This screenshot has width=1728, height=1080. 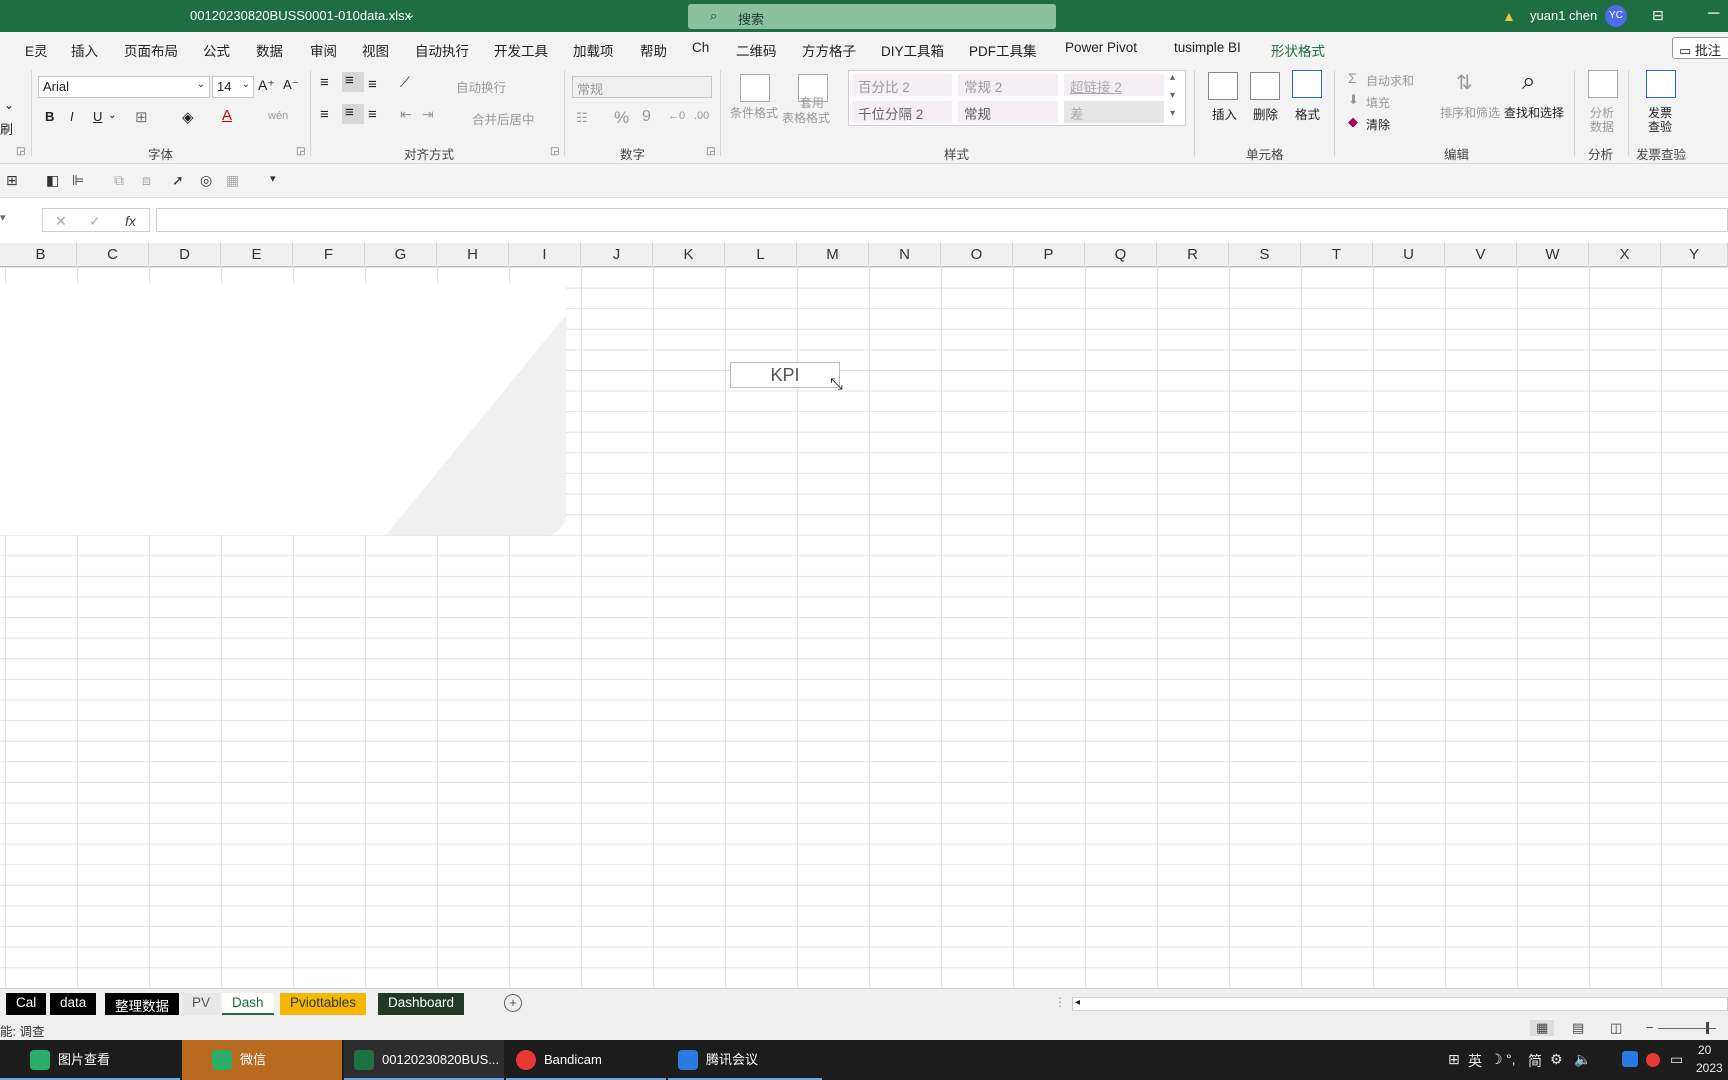 I want to click on sheet-tab-cal: Cal, so click(x=26, y=1004).